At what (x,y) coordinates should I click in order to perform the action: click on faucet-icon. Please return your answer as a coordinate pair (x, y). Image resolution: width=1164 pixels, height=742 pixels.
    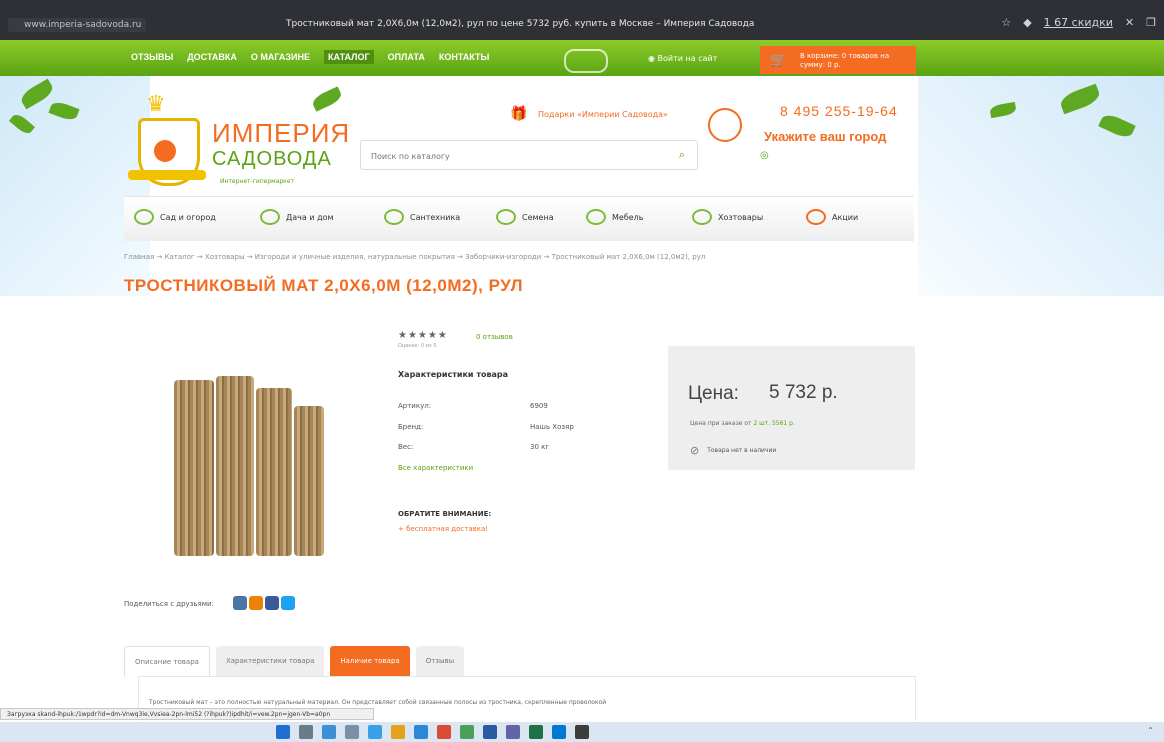
    Looking at the image, I should click on (394, 217).